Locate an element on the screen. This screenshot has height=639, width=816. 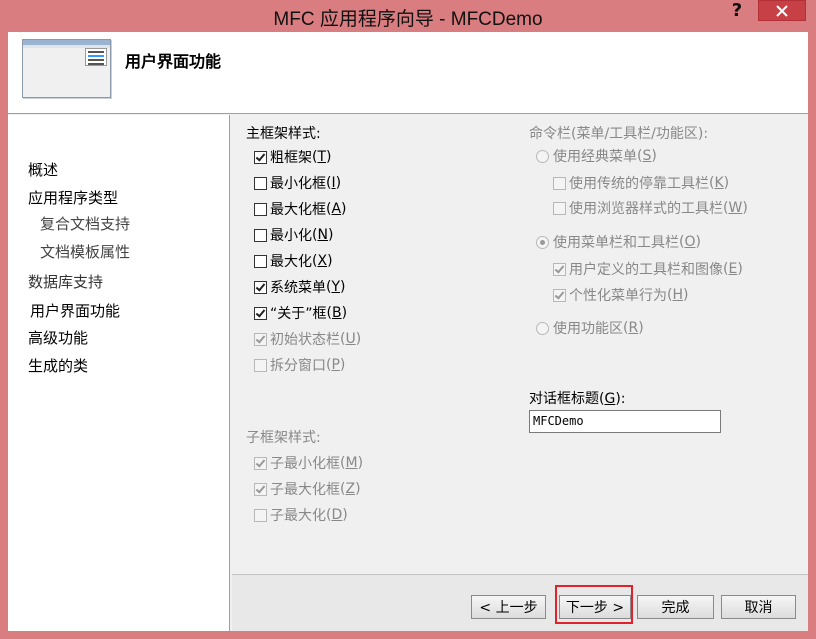
wizard-preview-image is located at coordinates (66, 68).